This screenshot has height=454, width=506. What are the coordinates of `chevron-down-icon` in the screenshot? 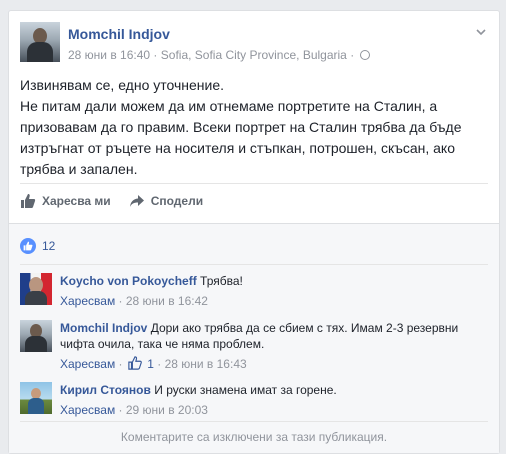 It's located at (481, 32).